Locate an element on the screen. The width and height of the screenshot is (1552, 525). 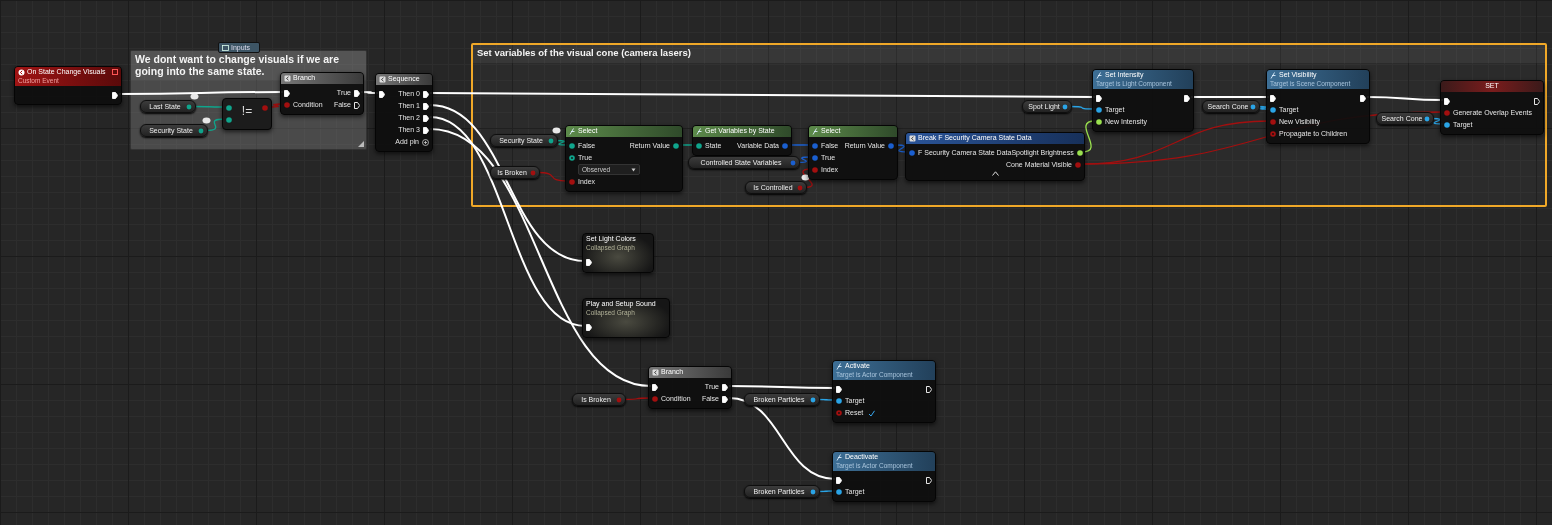
checkbox is located at coordinates (872, 413).